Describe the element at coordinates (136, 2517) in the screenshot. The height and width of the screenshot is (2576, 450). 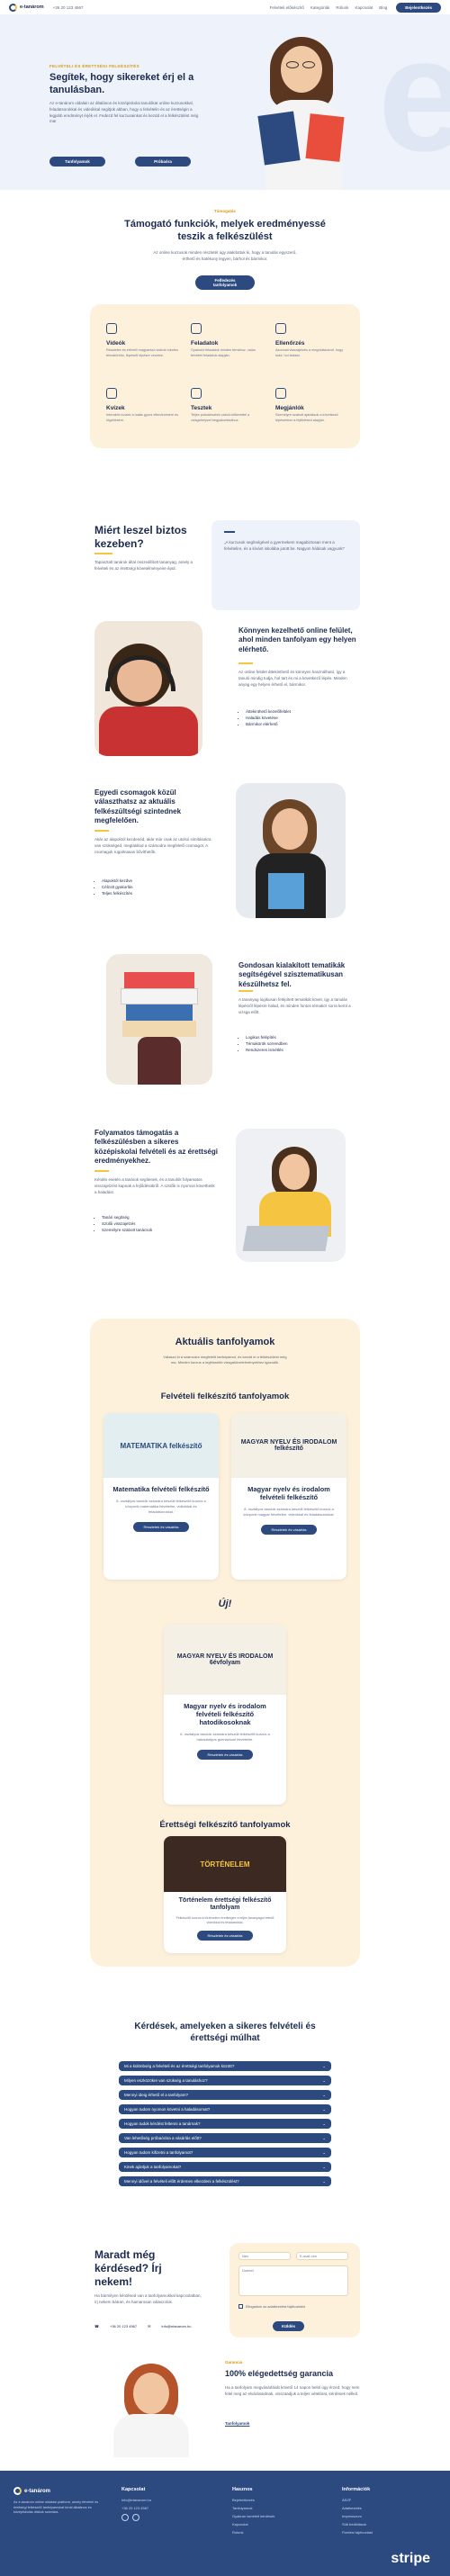
I see `instagram-icon` at that location.